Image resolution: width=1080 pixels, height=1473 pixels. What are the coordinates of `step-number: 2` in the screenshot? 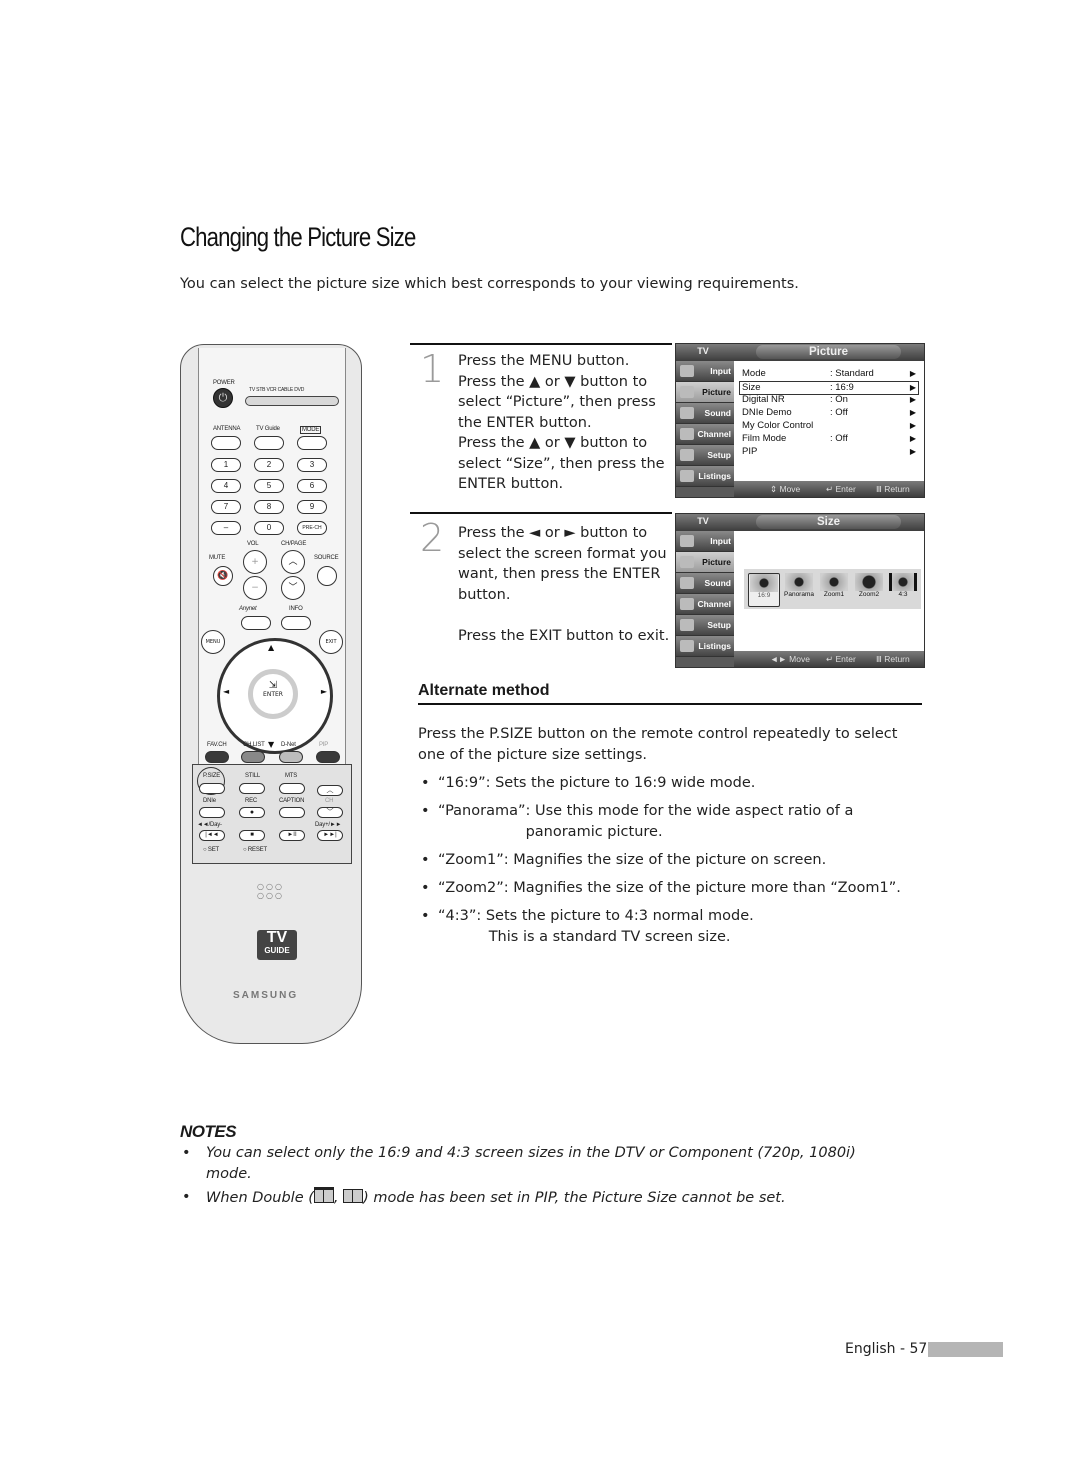 It's located at (432, 538).